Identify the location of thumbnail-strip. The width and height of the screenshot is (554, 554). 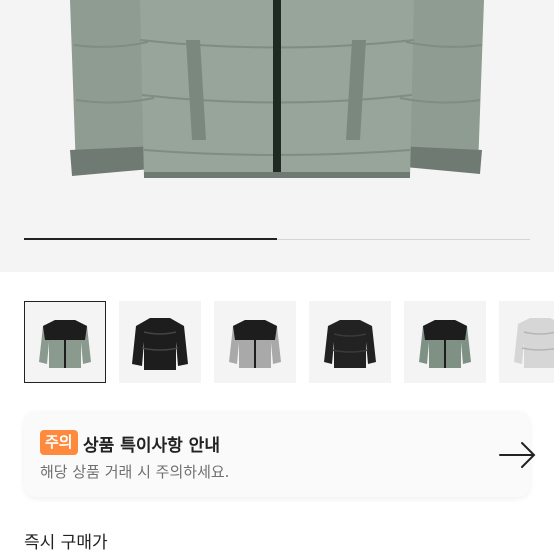
(289, 342).